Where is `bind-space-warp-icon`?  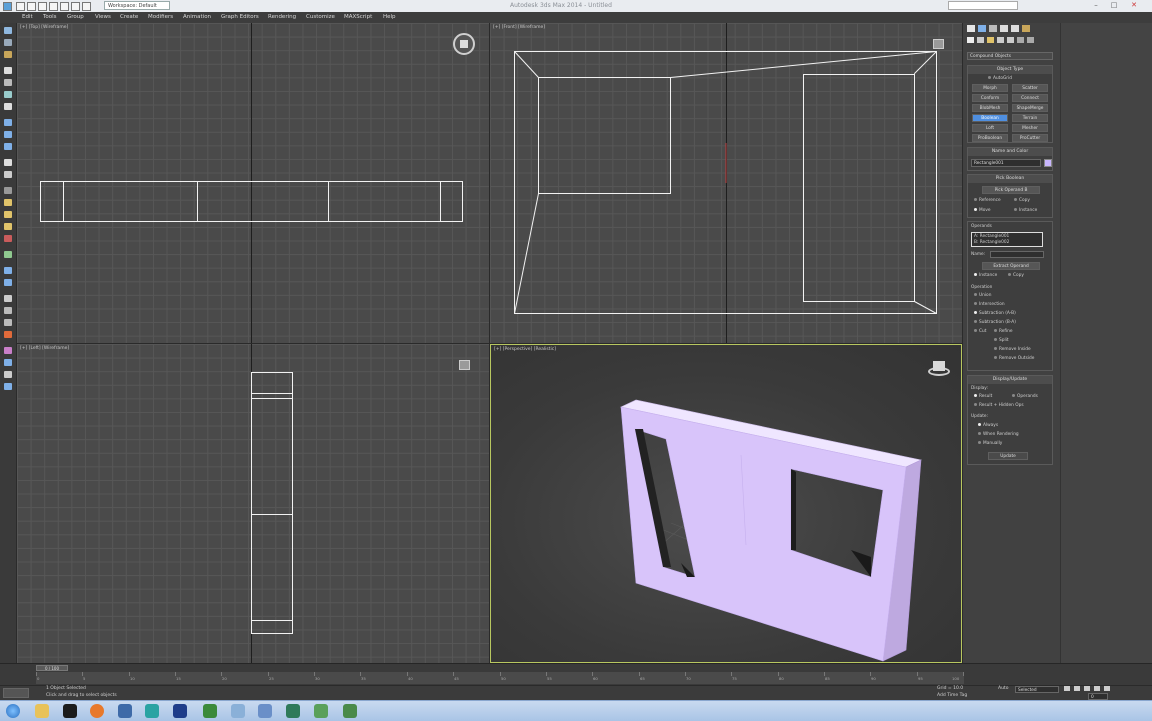
bind-space-warp-icon is located at coordinates (8, 54).